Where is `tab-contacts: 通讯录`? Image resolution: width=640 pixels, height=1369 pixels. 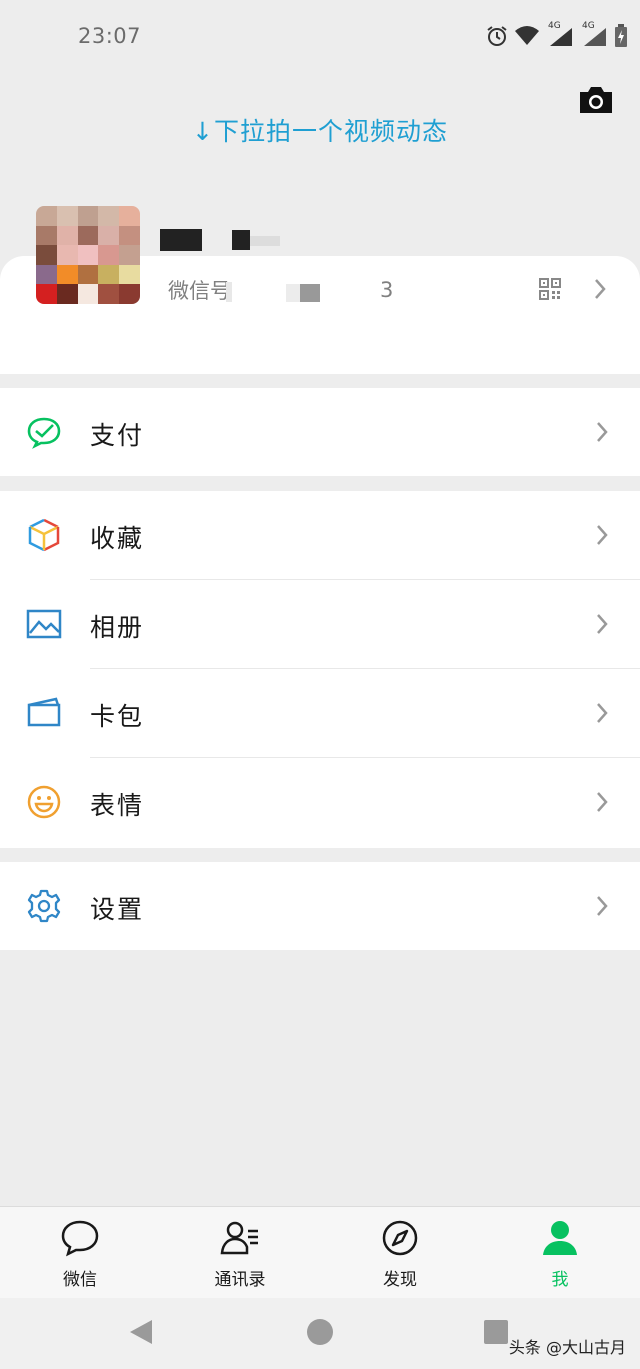
tab-contacts: 通讯录 is located at coordinates (240, 1253).